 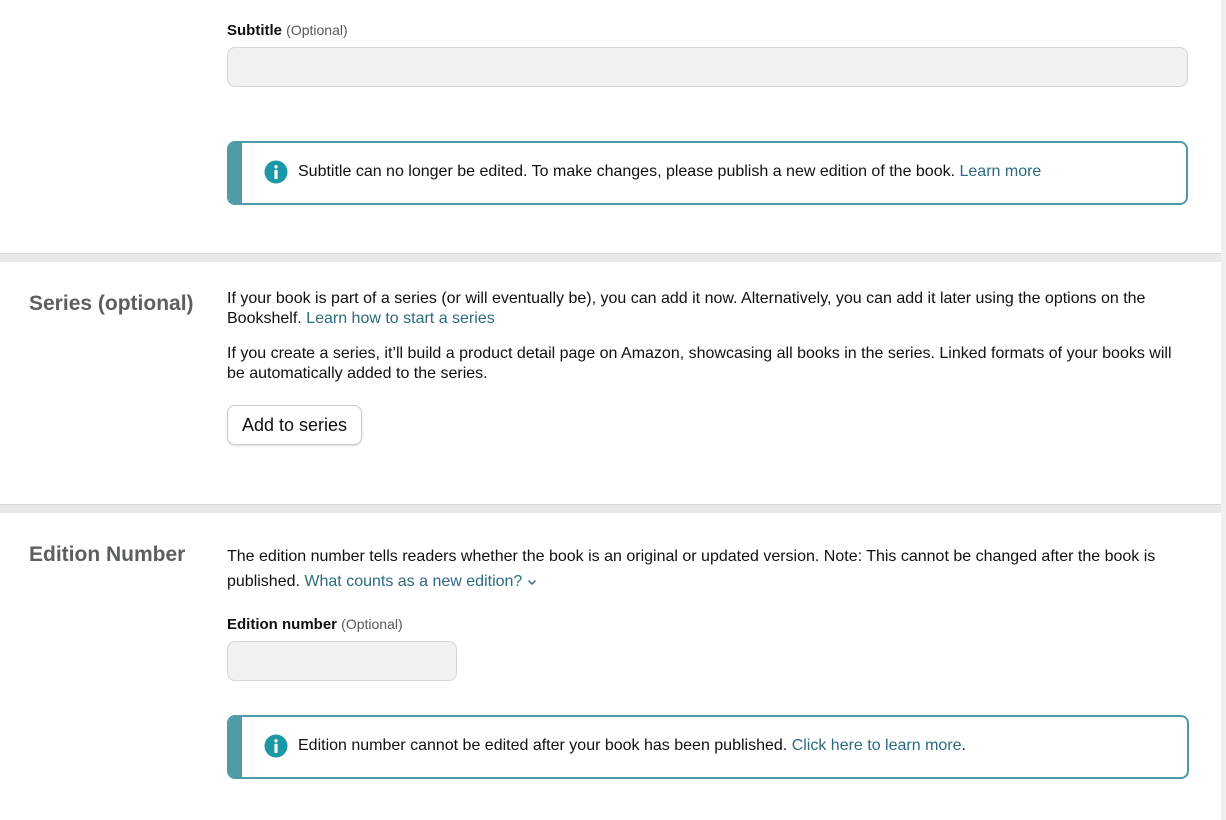 What do you see at coordinates (295, 425) in the screenshot?
I see `add-to-series-button: Add to series` at bounding box center [295, 425].